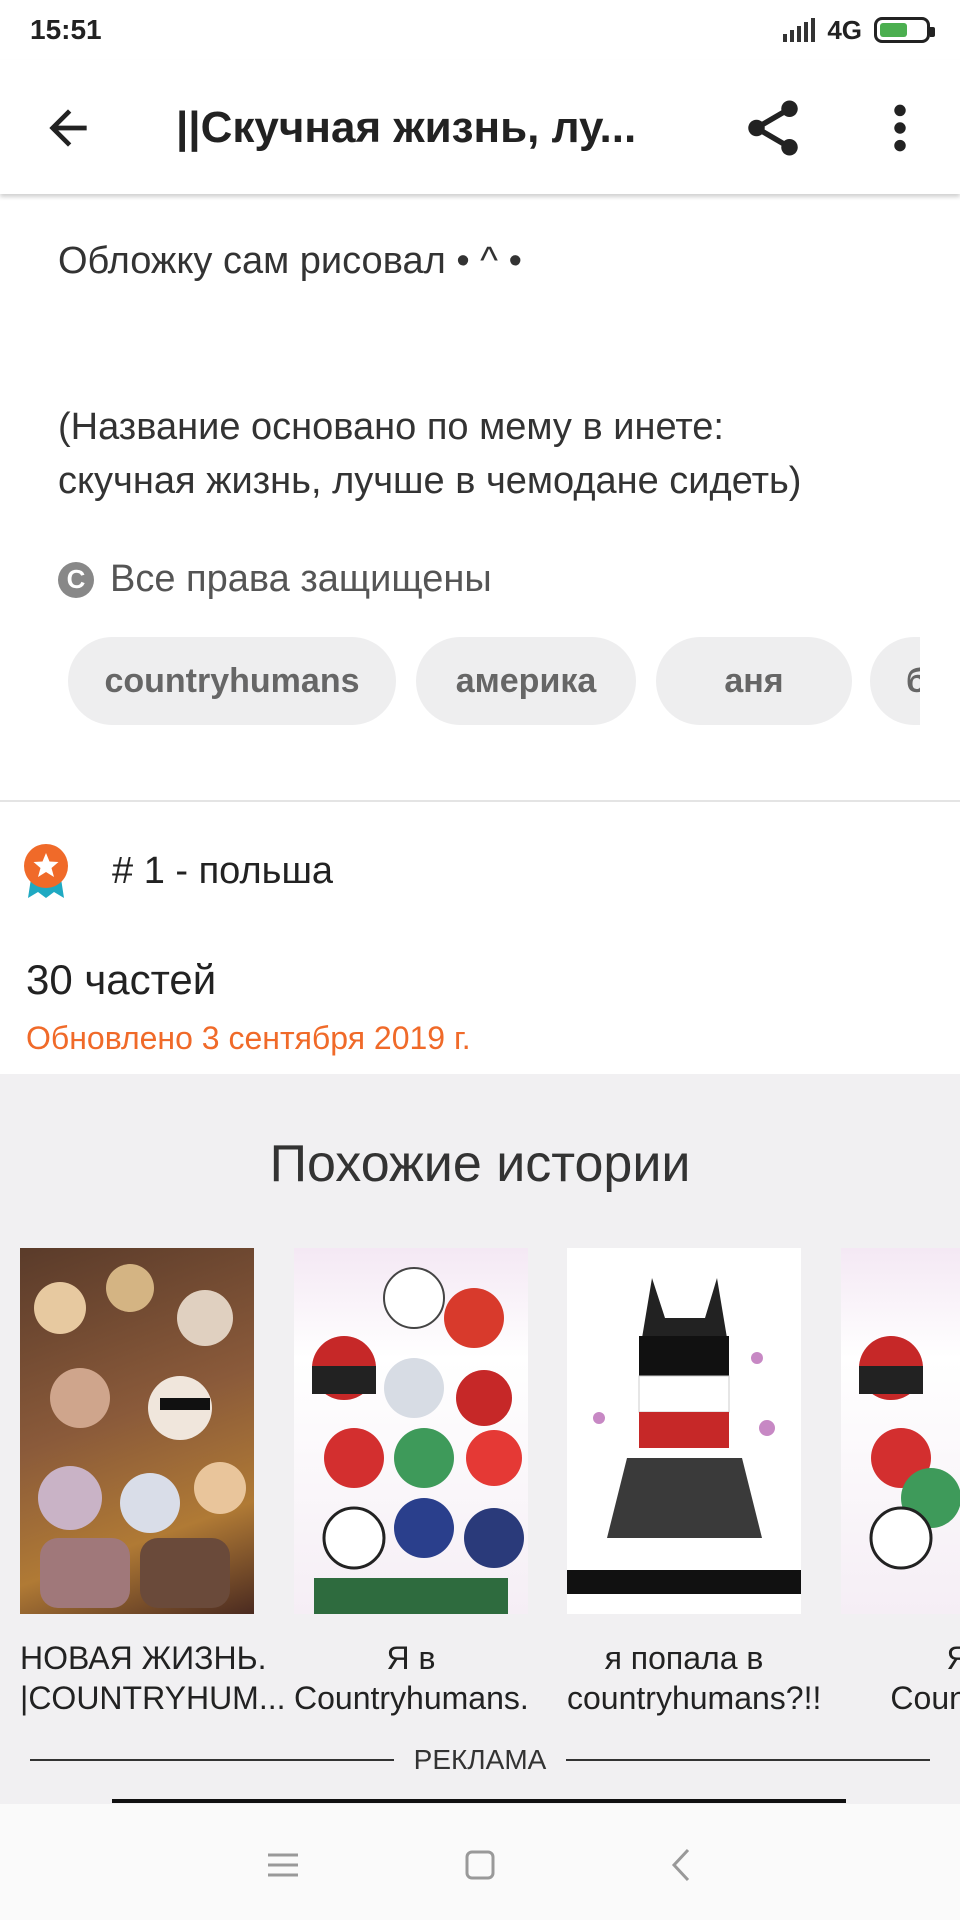 This screenshot has height=1920, width=960. I want to click on status-indicators: 4G, so click(859, 30).